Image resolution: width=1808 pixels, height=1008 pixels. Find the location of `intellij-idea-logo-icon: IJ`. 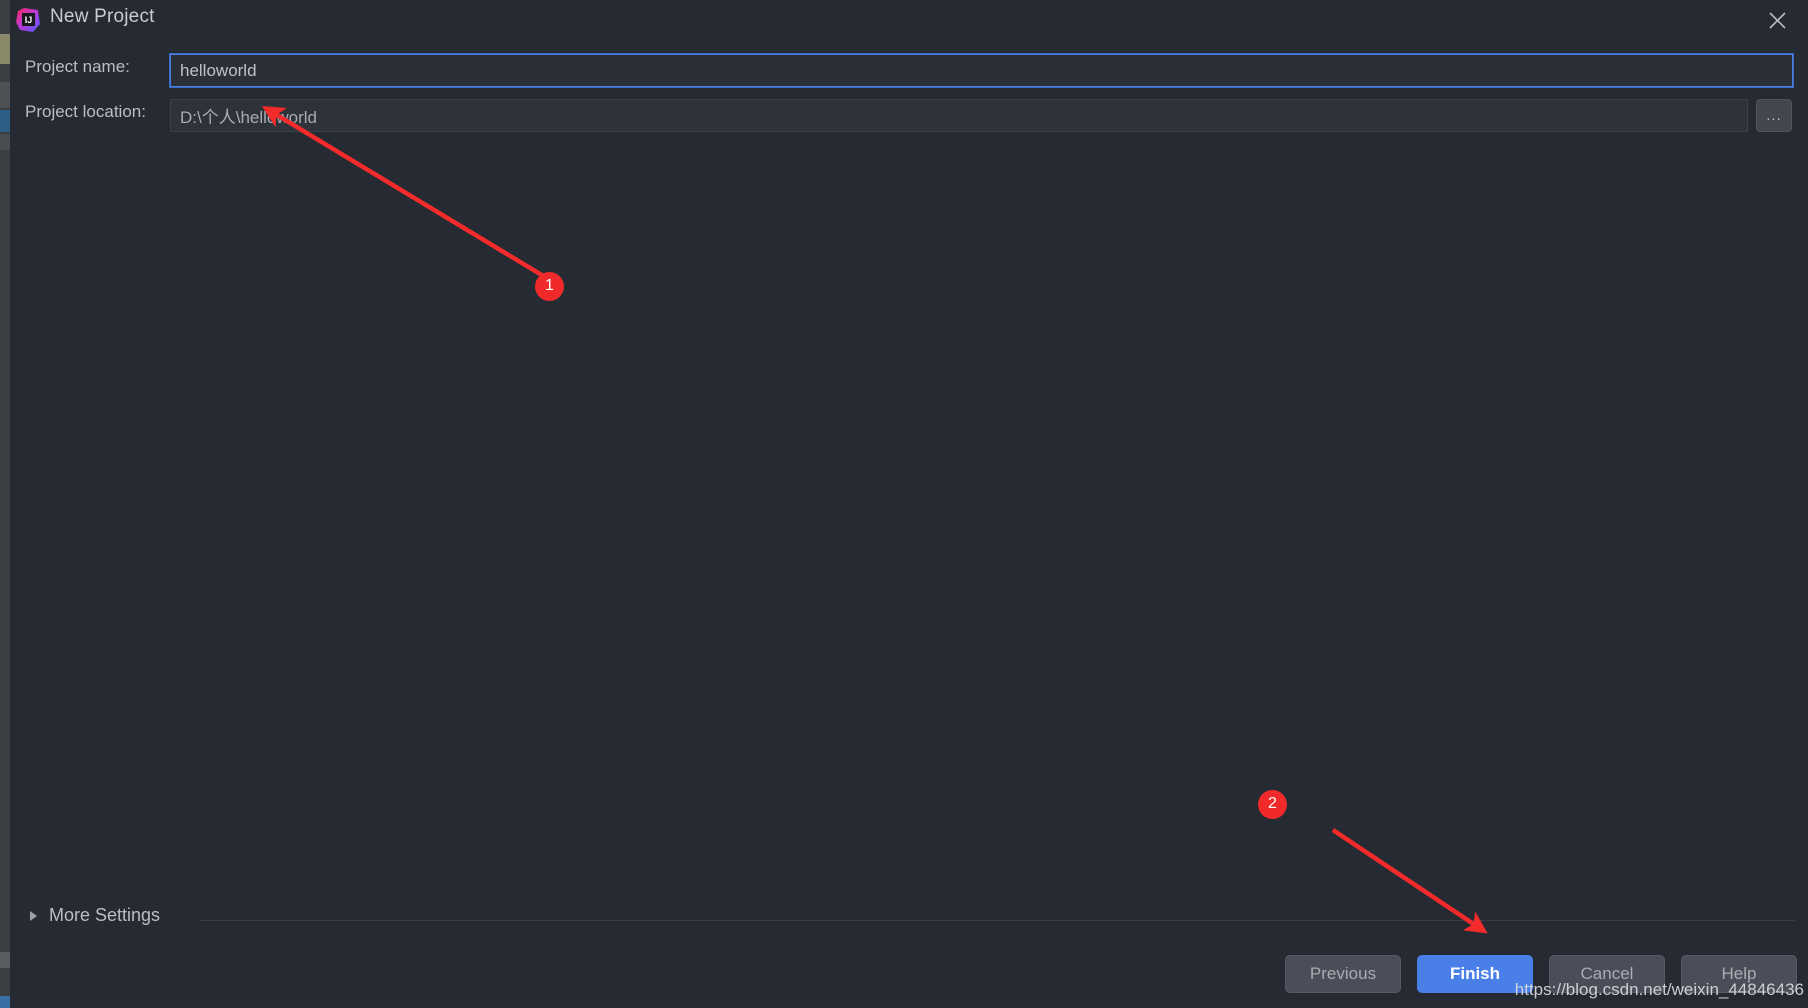

intellij-idea-logo-icon: IJ is located at coordinates (28, 20).